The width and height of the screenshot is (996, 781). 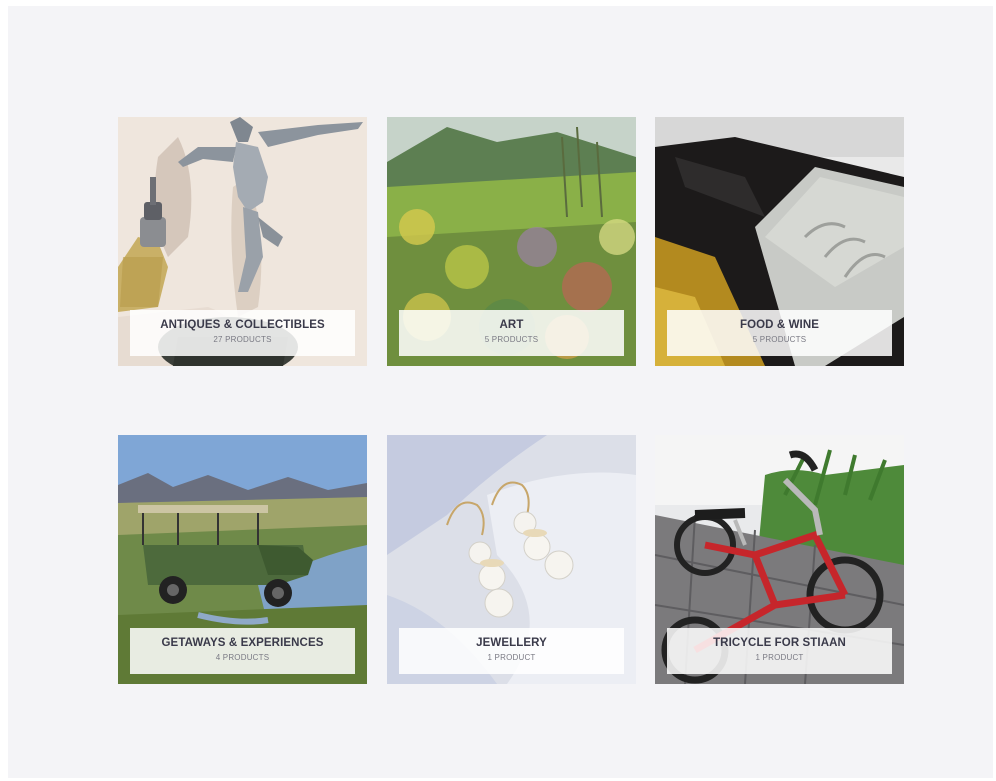 I want to click on category-label: ANTIQUES & COLLECTIBLES 27 PRODUCTS, so click(x=242, y=333).